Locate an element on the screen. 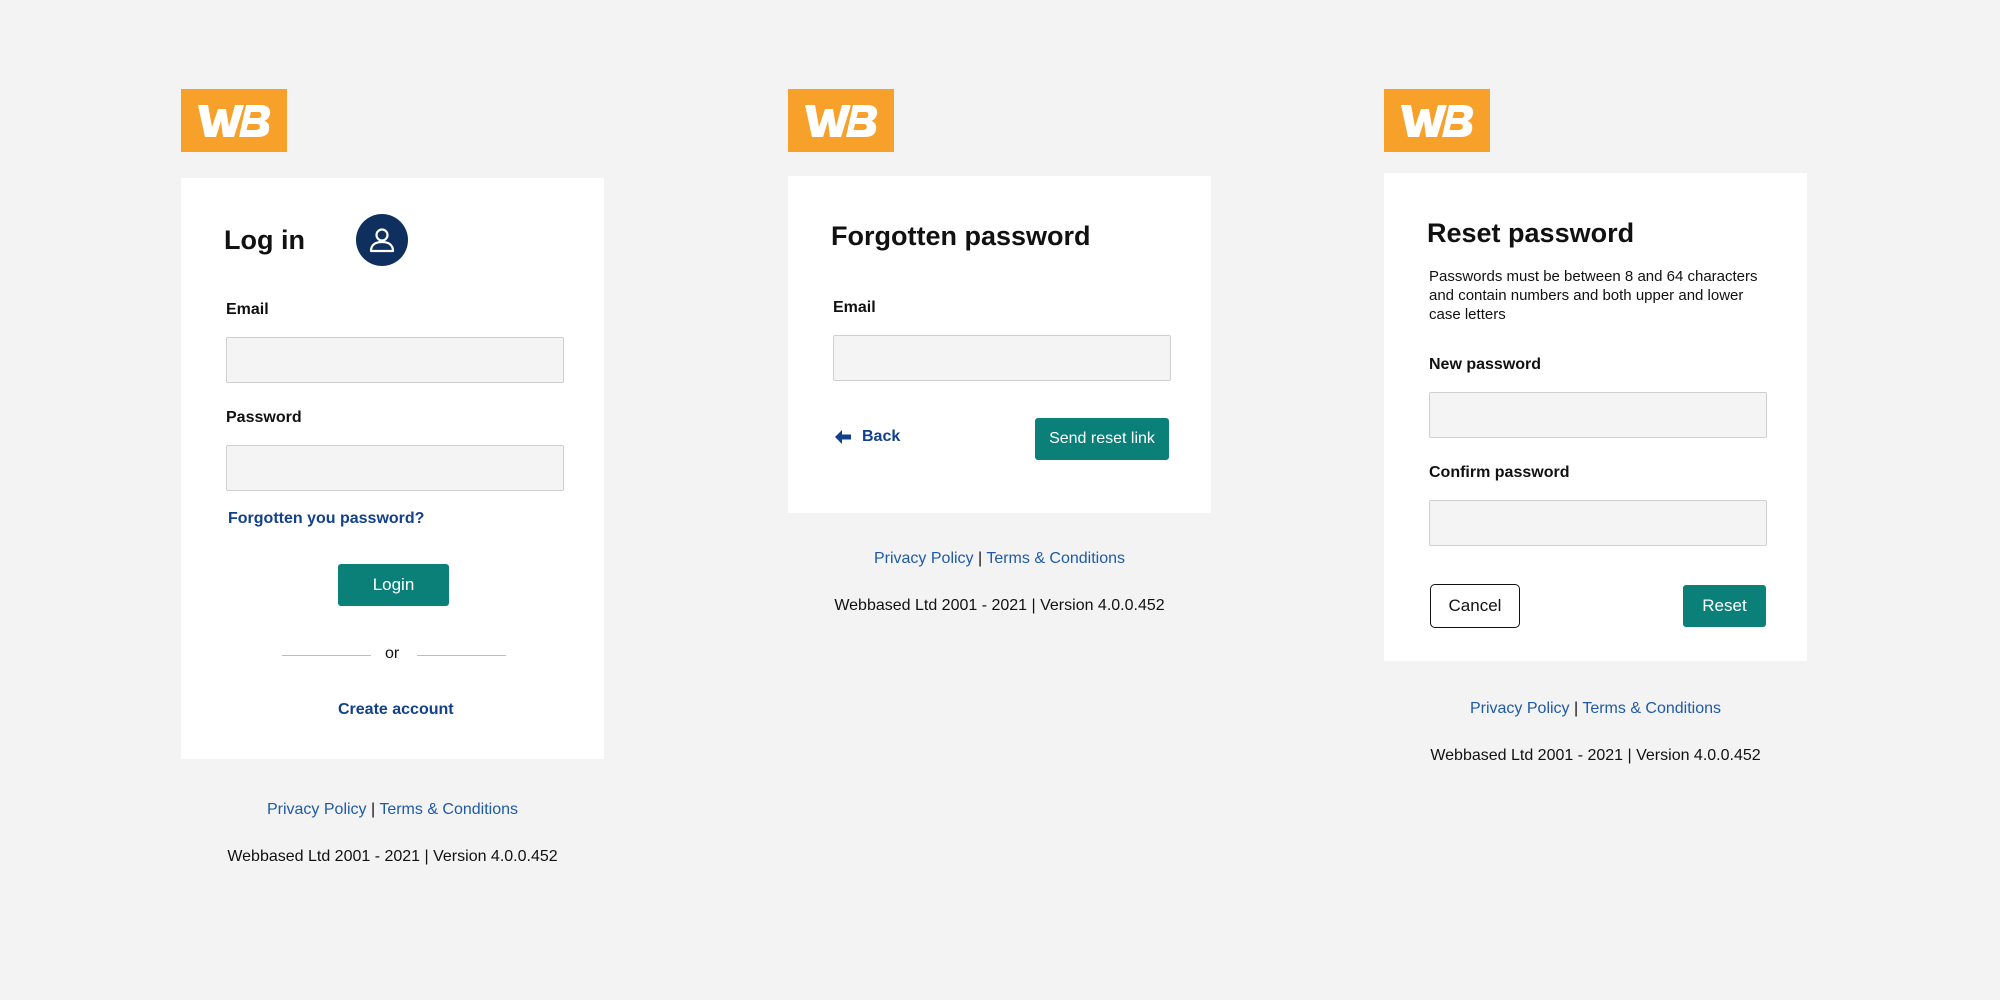  login-title: Log in is located at coordinates (264, 240).